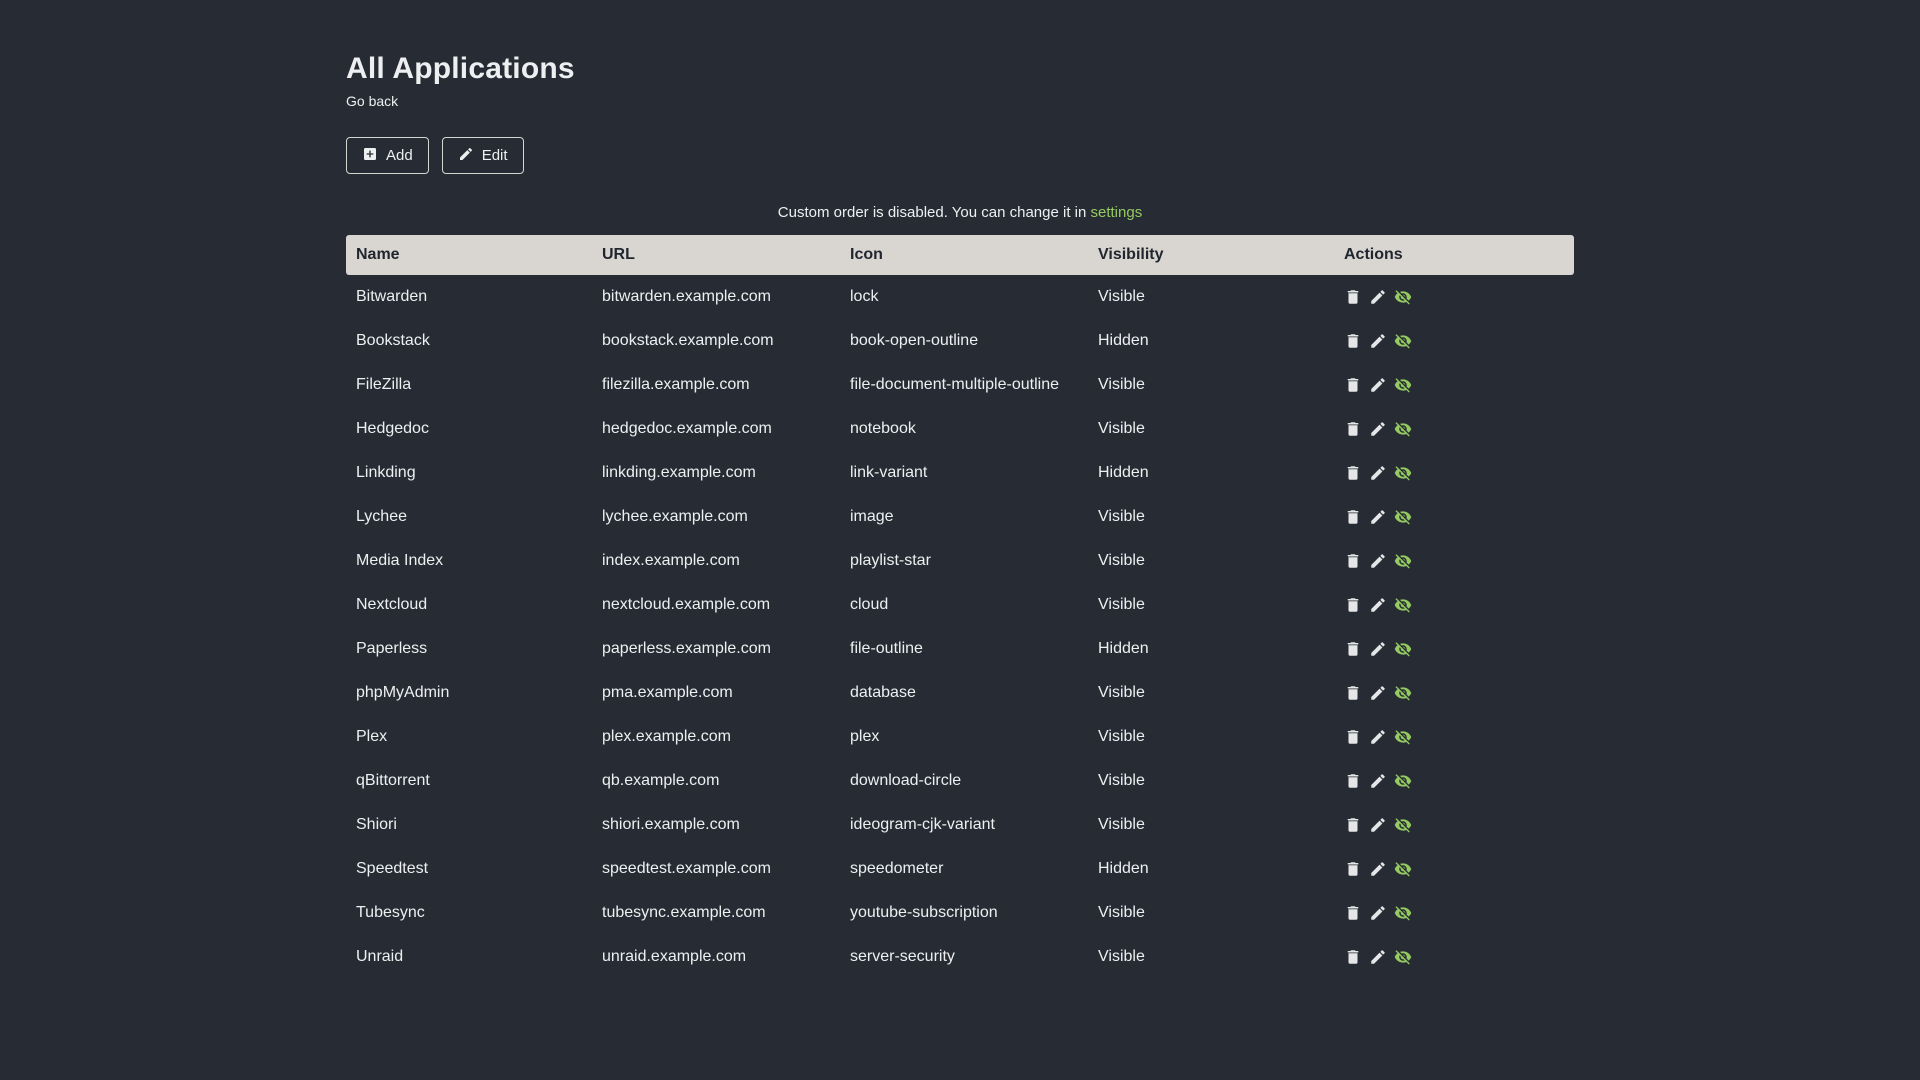  I want to click on cell-icon: database, so click(883, 692).